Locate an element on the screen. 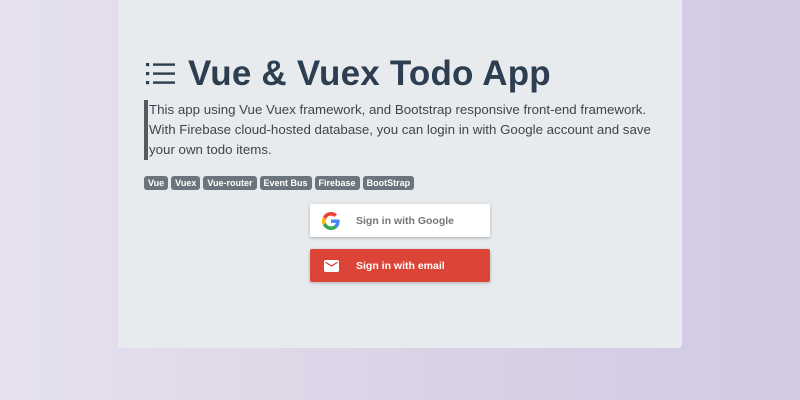 The height and width of the screenshot is (400, 800). email-button-label: Sign in with email is located at coordinates (400, 265).